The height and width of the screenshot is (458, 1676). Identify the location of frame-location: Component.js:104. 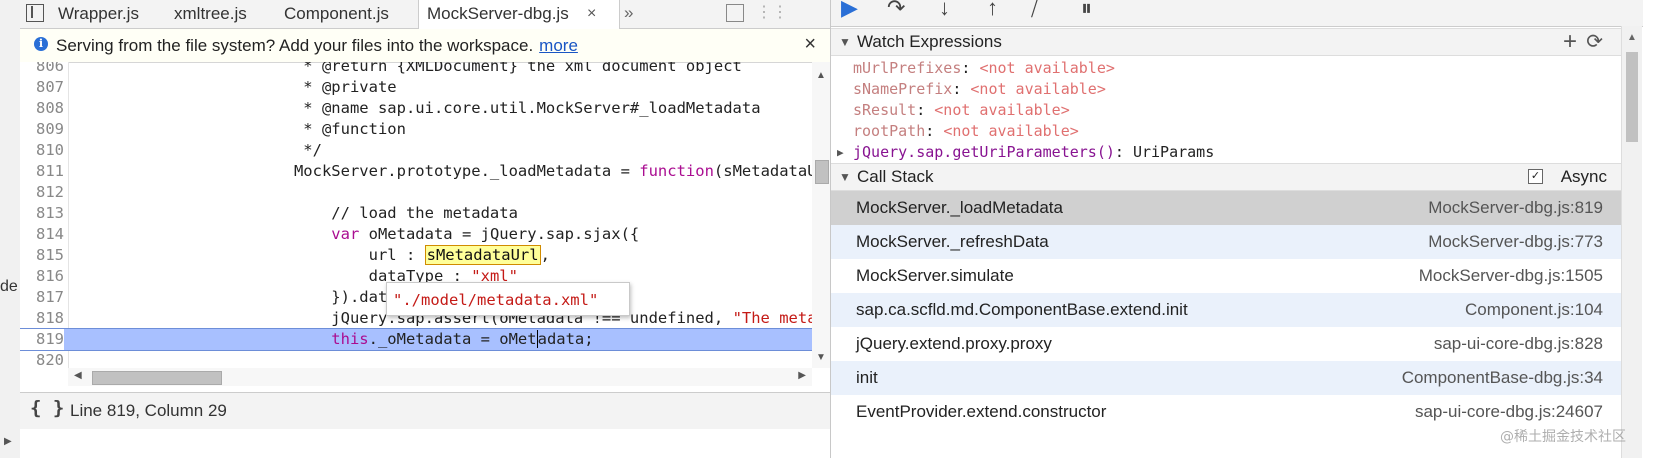
(1534, 310).